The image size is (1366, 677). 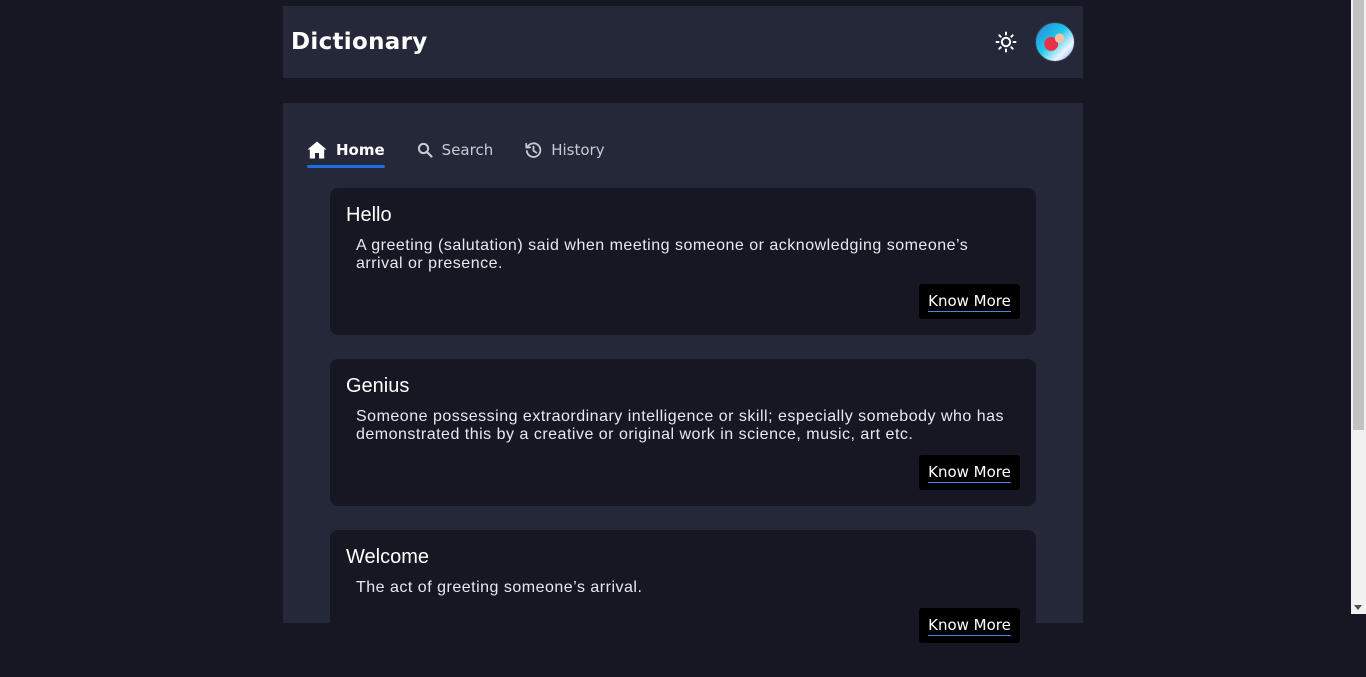 What do you see at coordinates (317, 150) in the screenshot?
I see `home-icon` at bounding box center [317, 150].